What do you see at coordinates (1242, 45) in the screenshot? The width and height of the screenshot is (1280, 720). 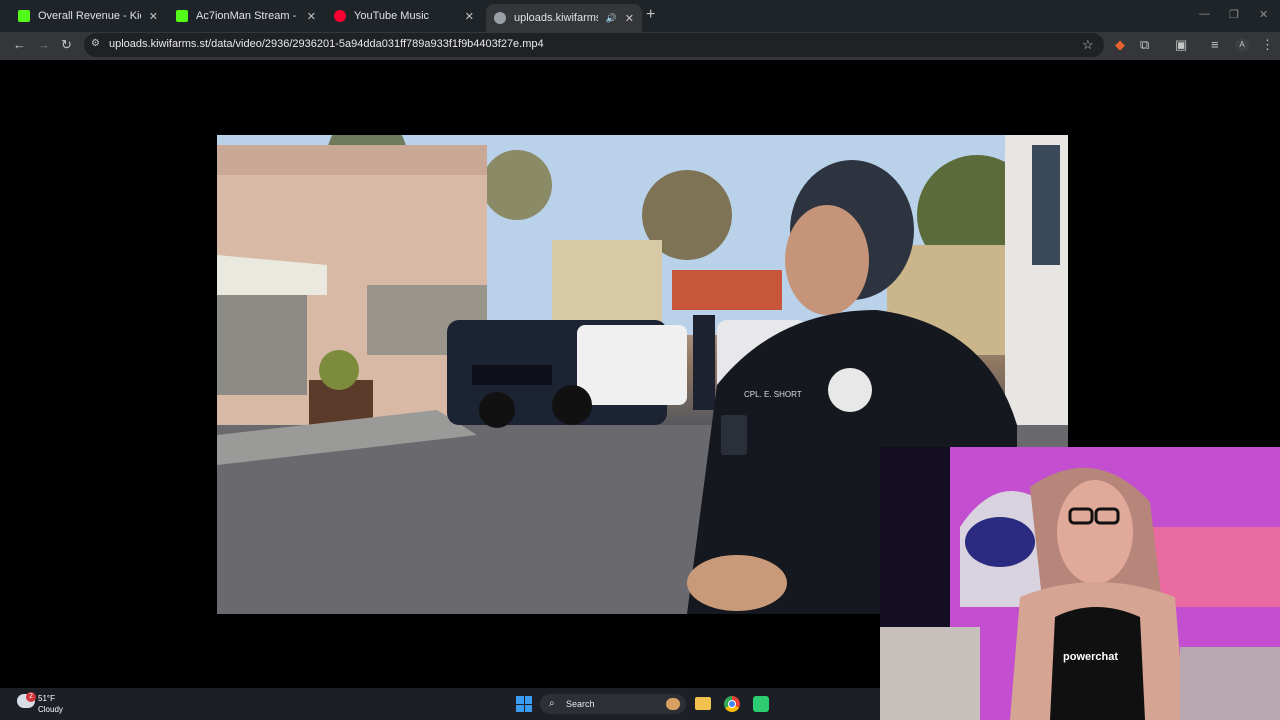 I see `profile-avatar: A` at bounding box center [1242, 45].